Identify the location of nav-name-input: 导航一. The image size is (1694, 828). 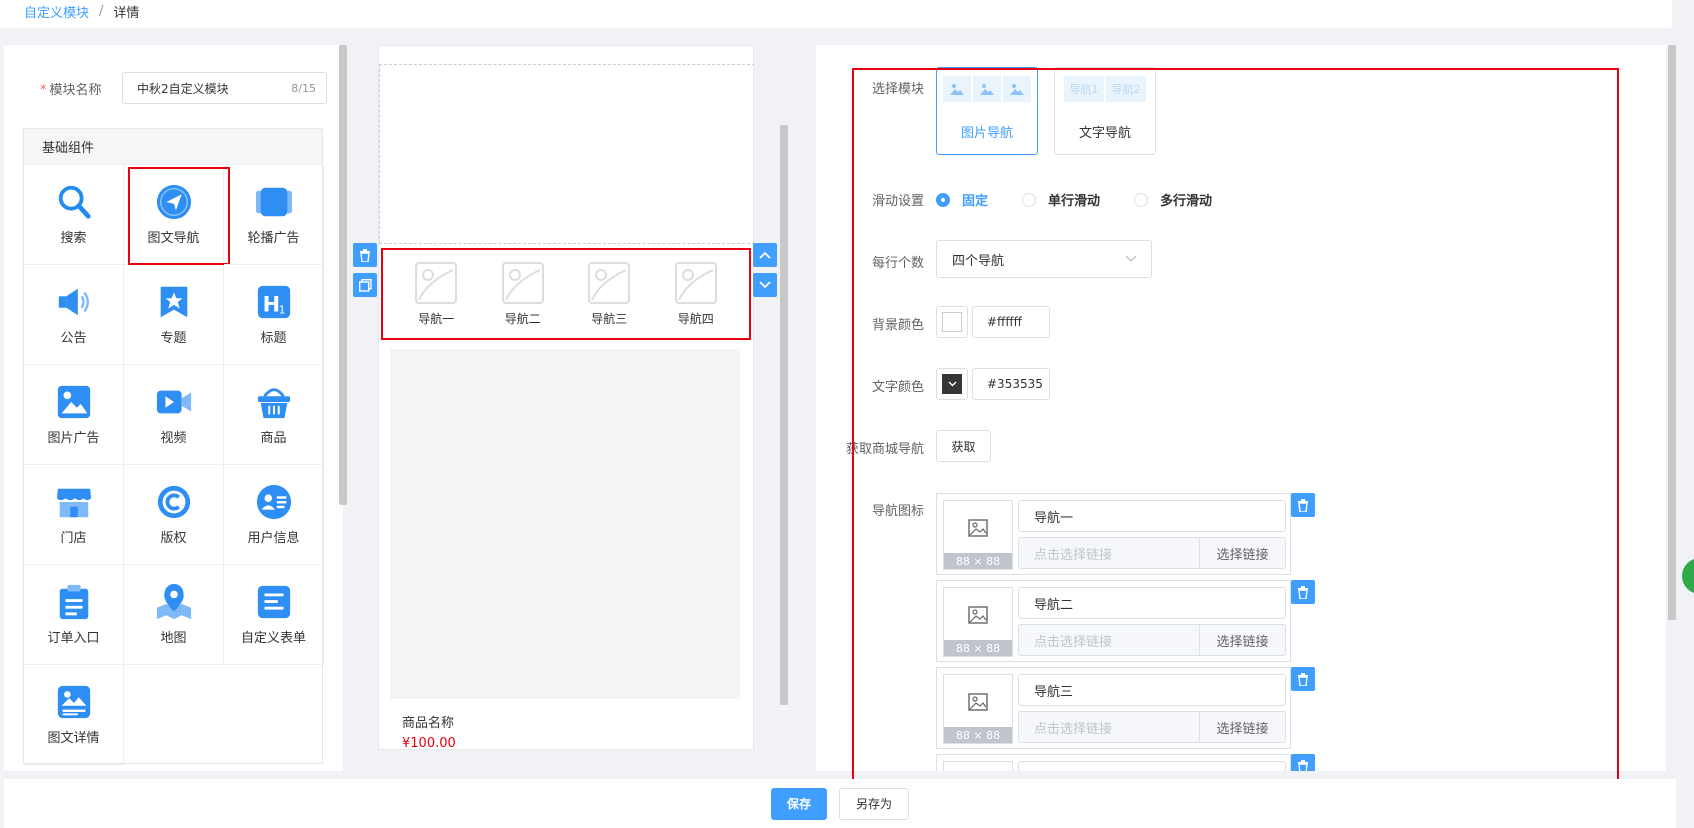
(1152, 516).